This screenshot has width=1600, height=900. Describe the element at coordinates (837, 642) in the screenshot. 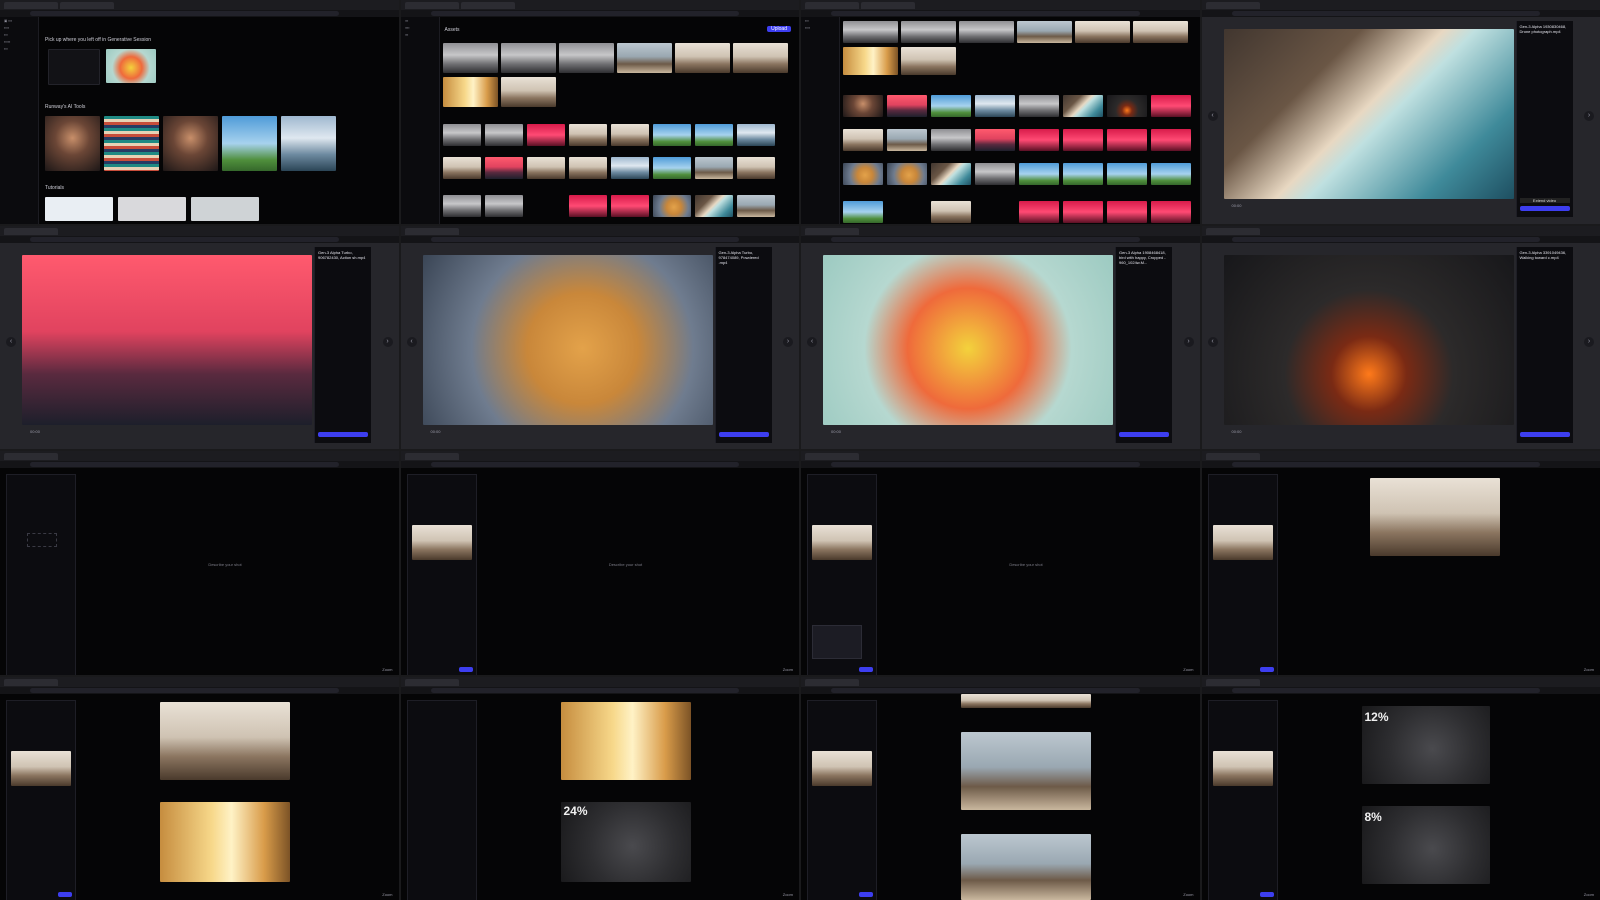

I see `dropdown-menu` at that location.